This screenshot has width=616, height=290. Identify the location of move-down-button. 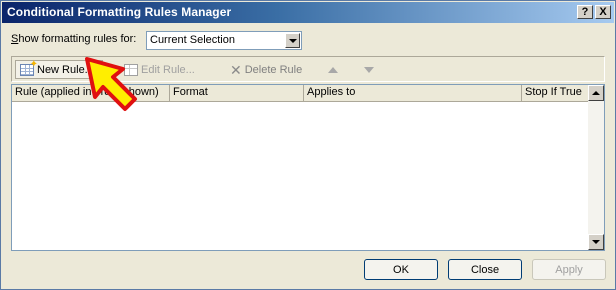
(369, 69).